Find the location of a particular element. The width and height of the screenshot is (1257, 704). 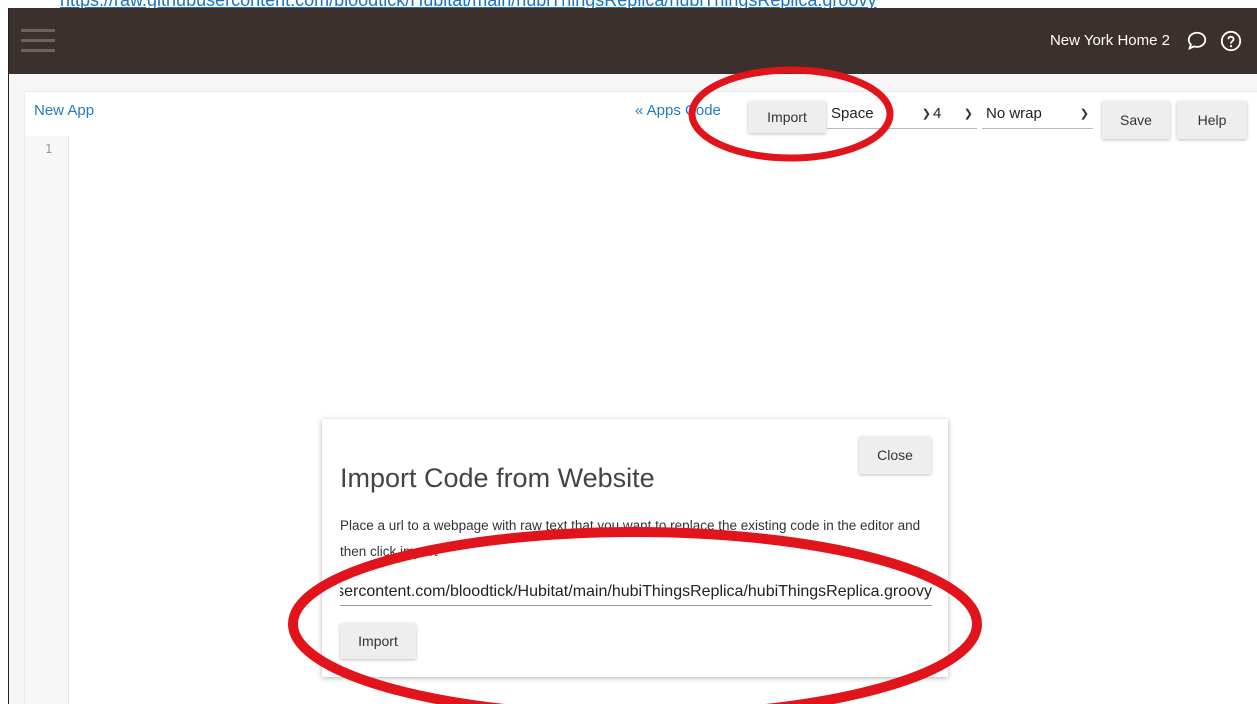

help-circle-icon is located at coordinates (1231, 41).